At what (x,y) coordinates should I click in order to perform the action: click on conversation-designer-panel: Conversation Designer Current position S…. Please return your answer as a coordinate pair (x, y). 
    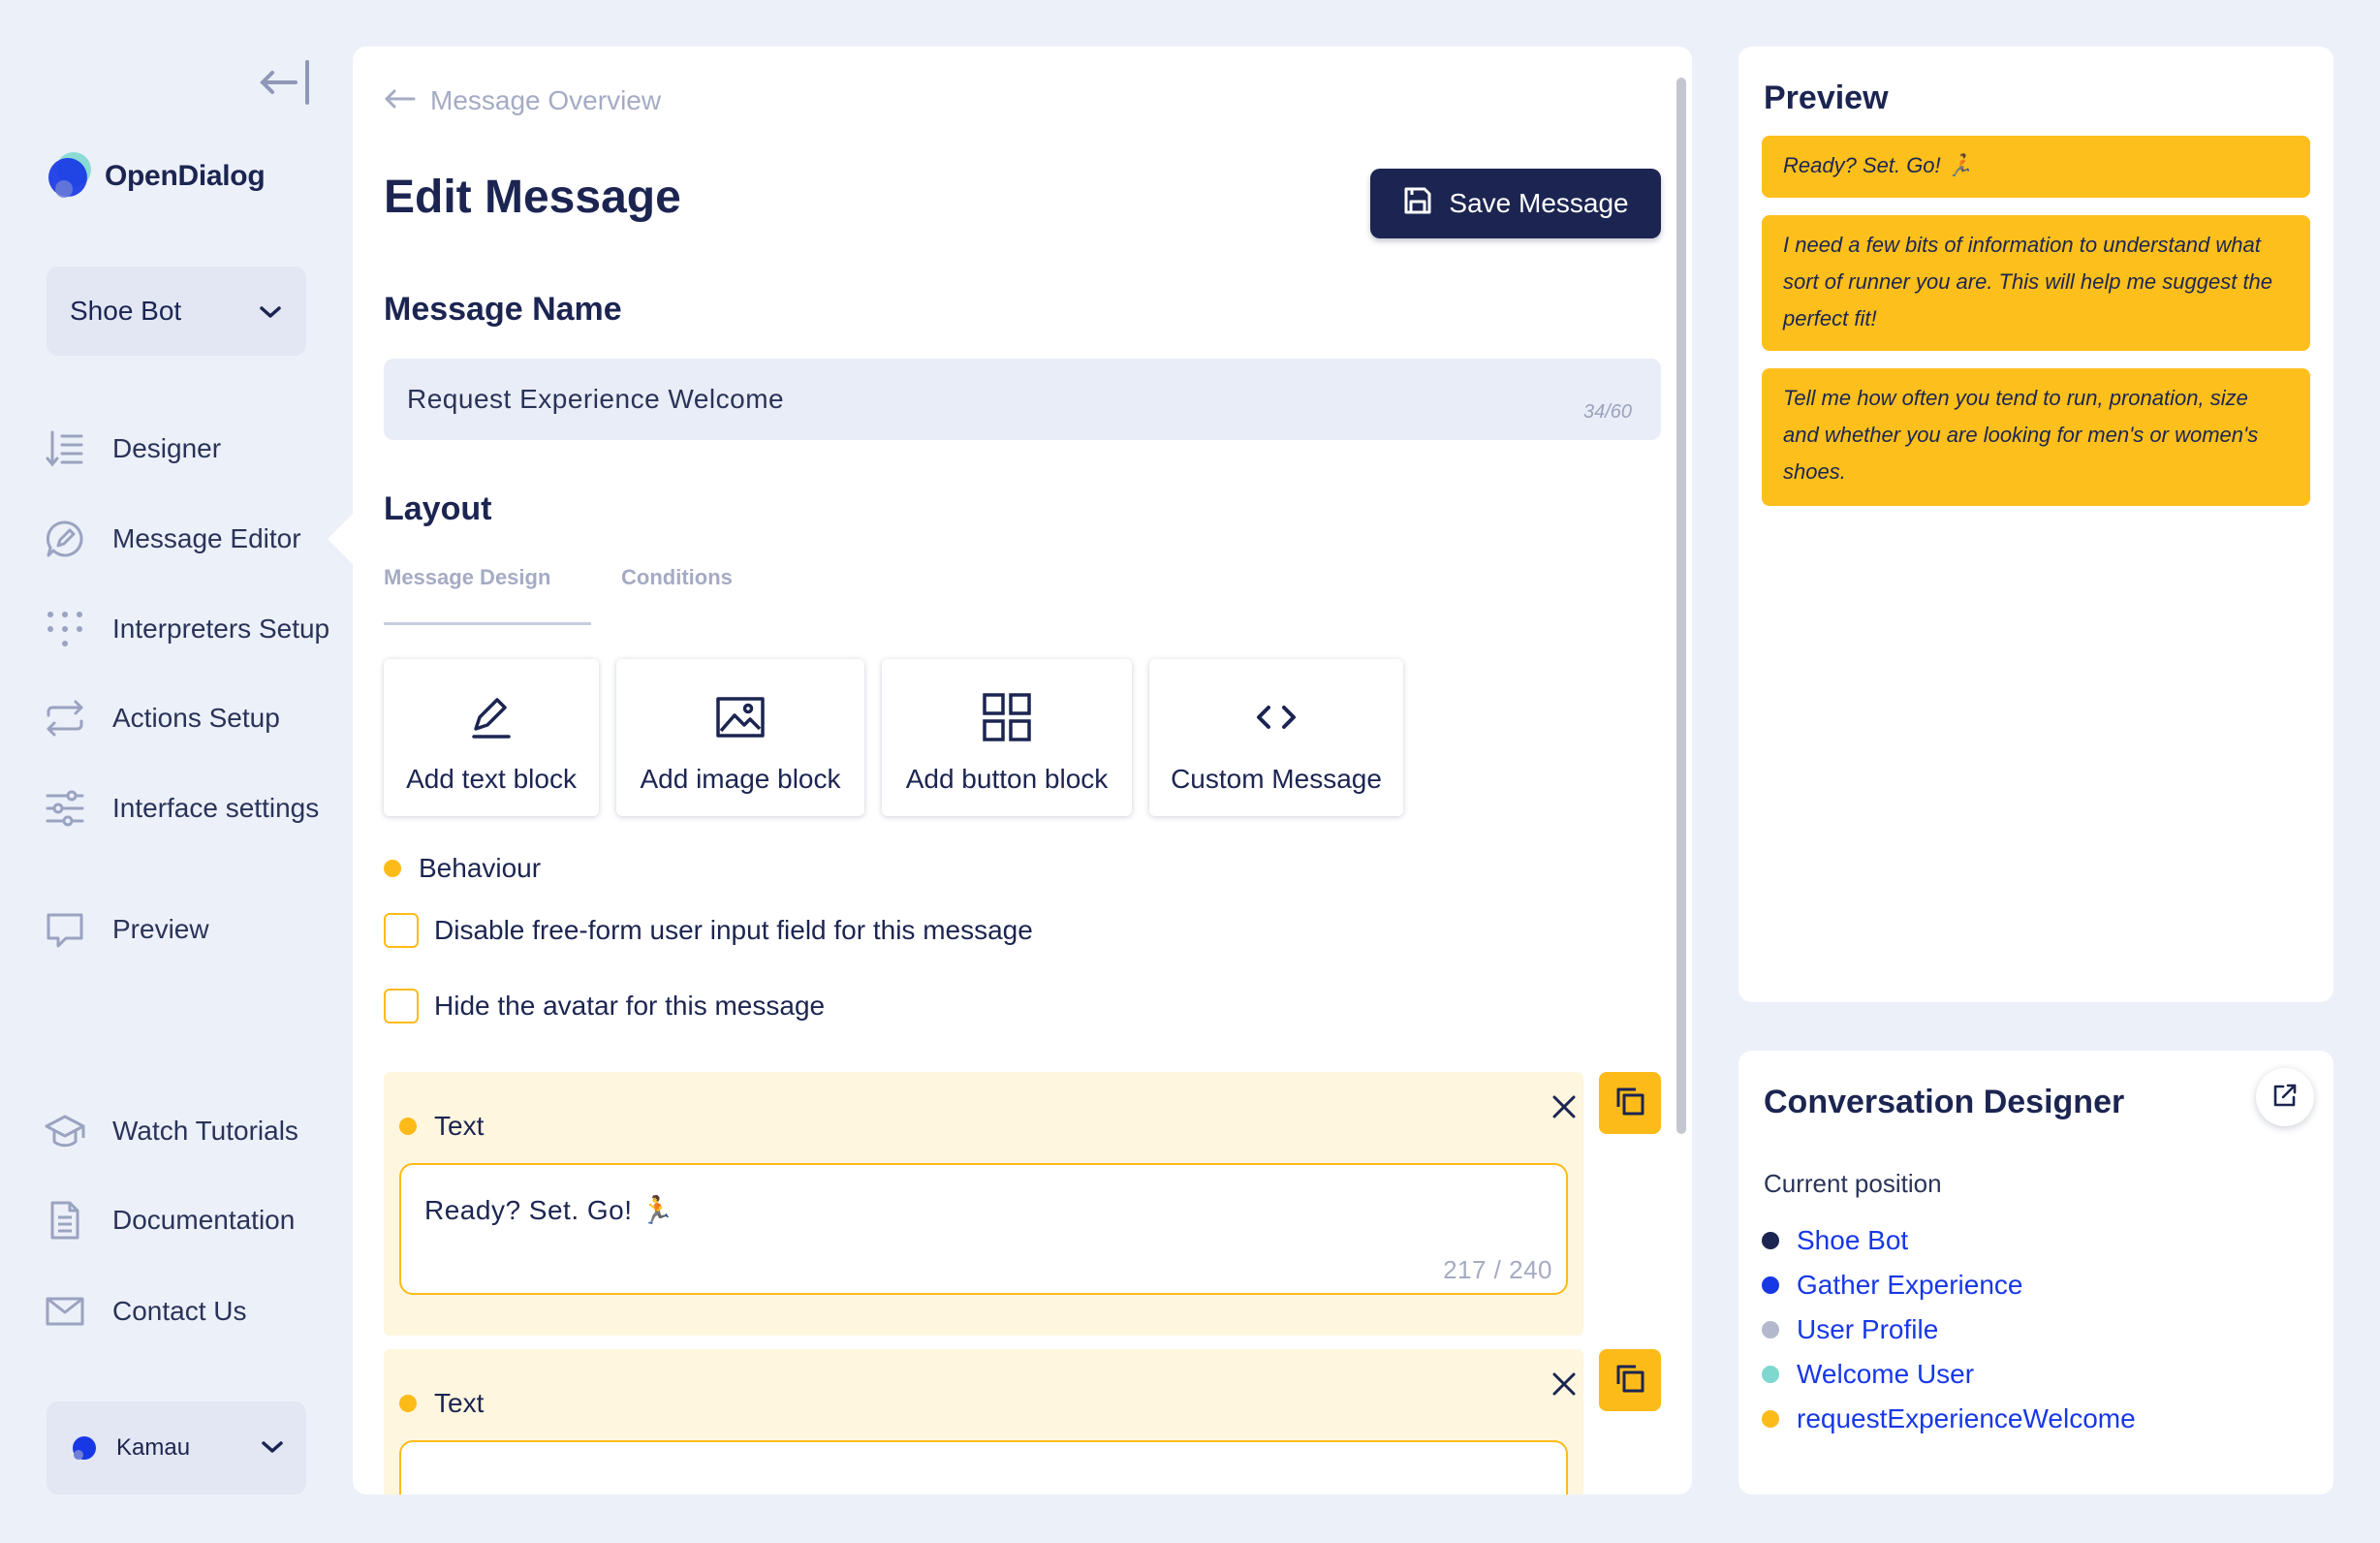
    Looking at the image, I should click on (2035, 1273).